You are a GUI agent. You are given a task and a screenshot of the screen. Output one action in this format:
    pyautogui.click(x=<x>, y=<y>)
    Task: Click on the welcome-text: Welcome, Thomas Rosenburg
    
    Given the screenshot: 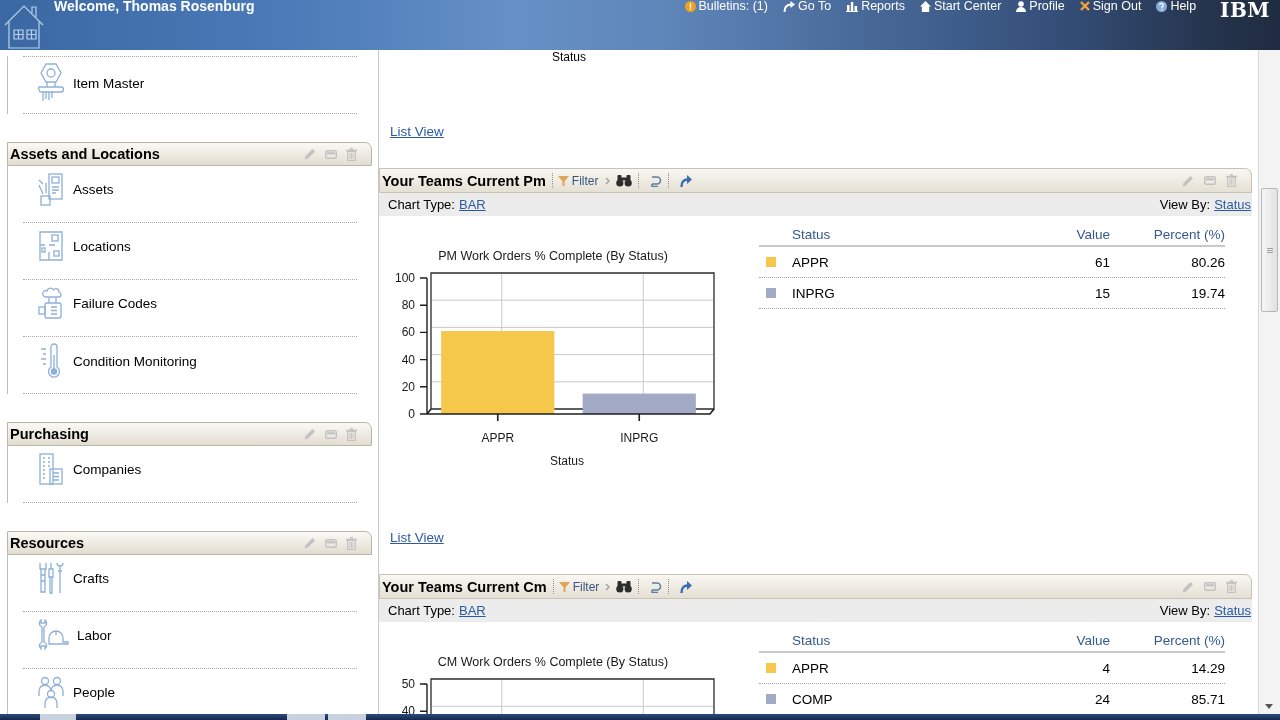 What is the action you would take?
    pyautogui.click(x=154, y=6)
    